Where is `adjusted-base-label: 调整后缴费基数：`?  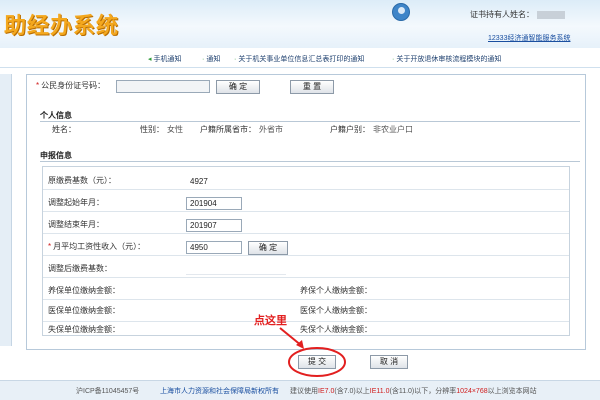 adjusted-base-label: 调整后缴费基数： is located at coordinates (80, 268).